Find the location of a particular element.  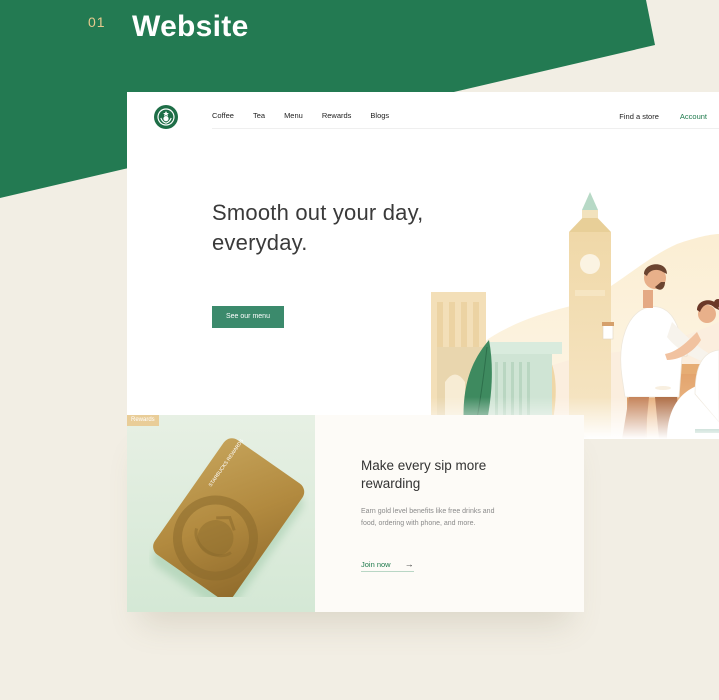

join-now-link: Join now → is located at coordinates (387, 565).